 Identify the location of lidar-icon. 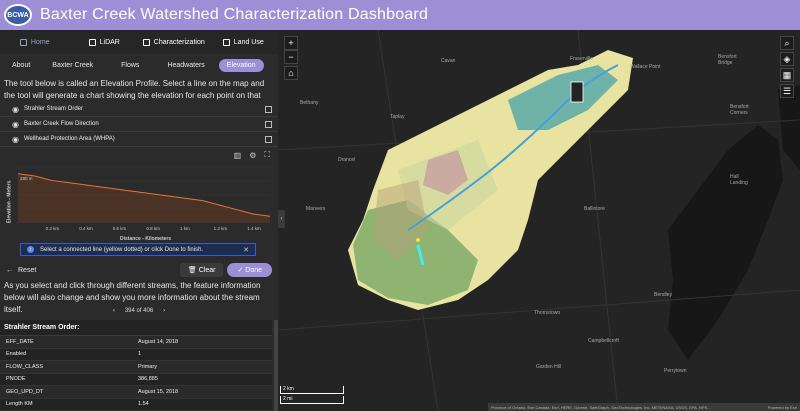
(92, 42).